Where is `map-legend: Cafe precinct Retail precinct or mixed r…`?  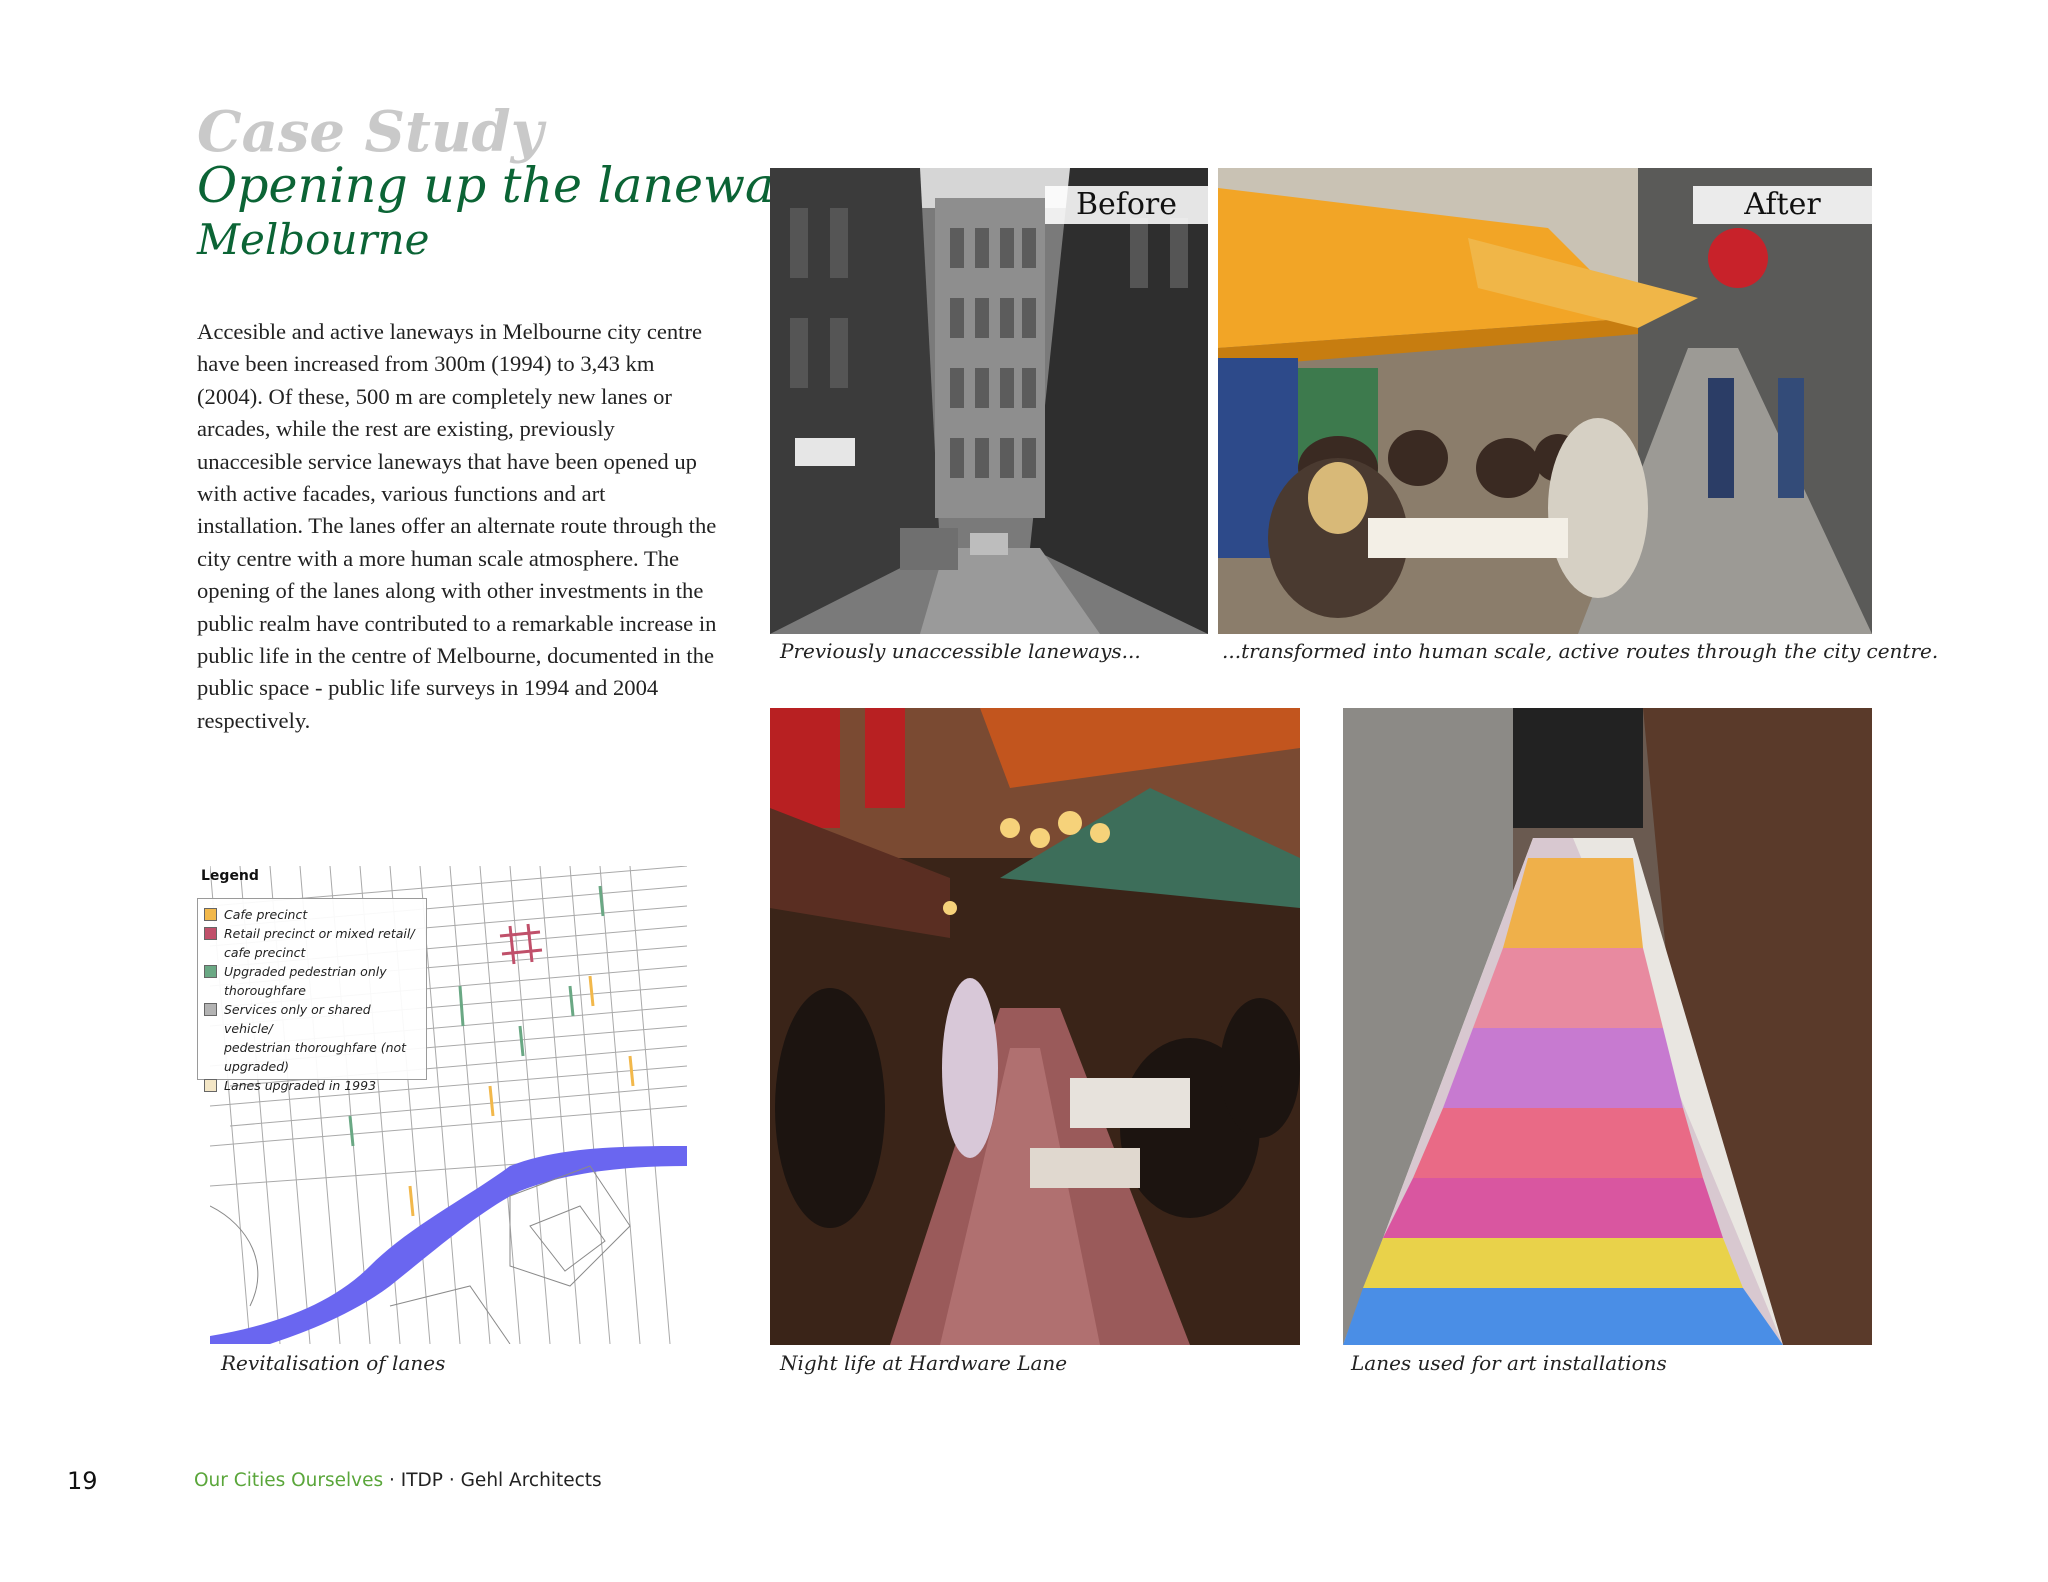
map-legend: Cafe precinct Retail precinct or mixed r… is located at coordinates (312, 995).